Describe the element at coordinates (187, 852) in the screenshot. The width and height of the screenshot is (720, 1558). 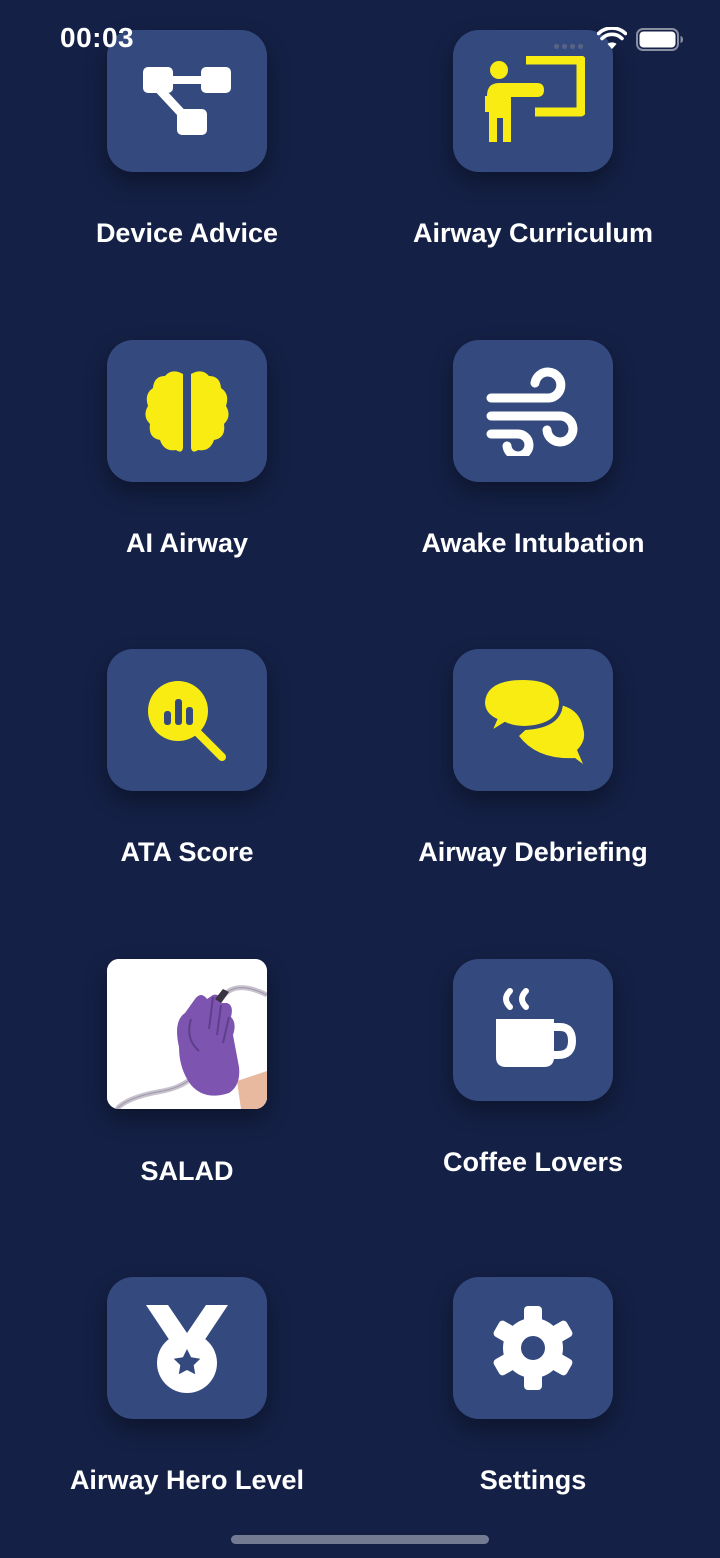
I see `menu-item-label: ATA Score` at that location.